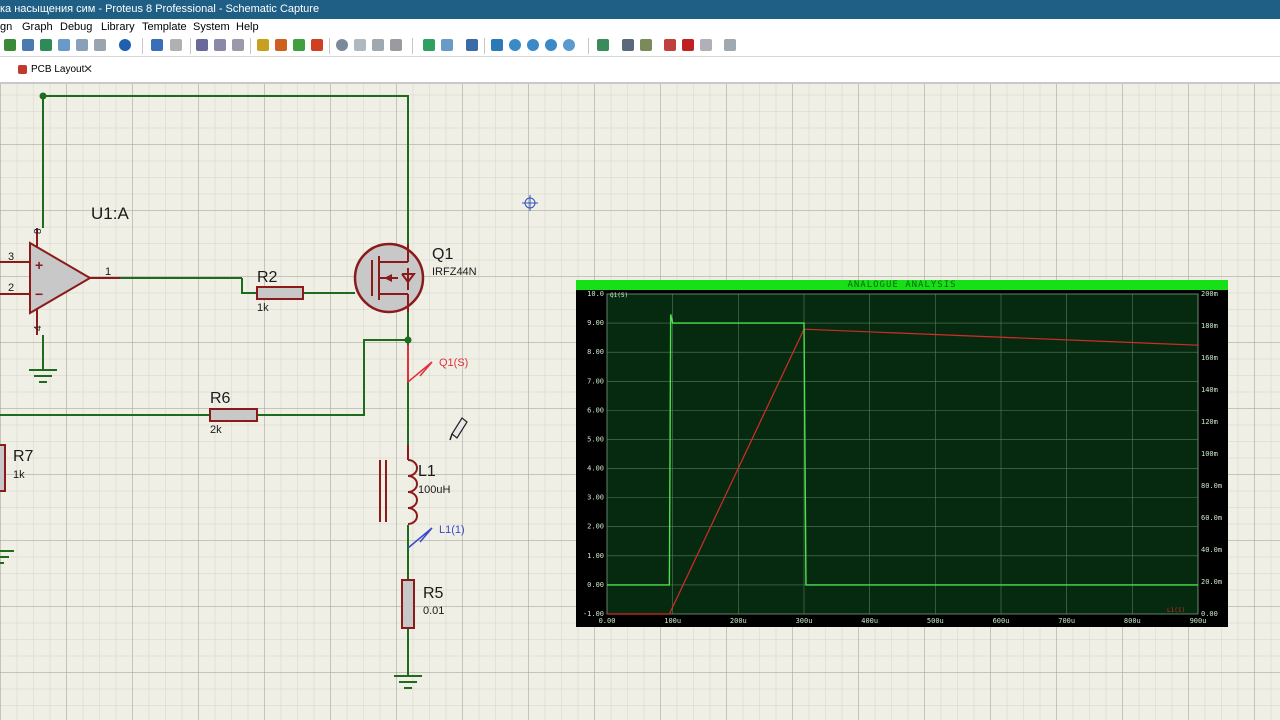  I want to click on ground-left, so click(7, 557).